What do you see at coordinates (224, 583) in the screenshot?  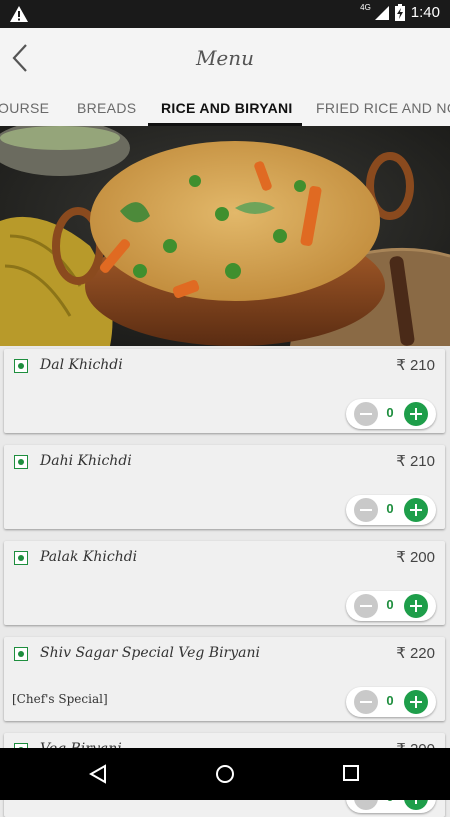 I see `menu-item-card: Palak Khichdi ₹ 200 0` at bounding box center [224, 583].